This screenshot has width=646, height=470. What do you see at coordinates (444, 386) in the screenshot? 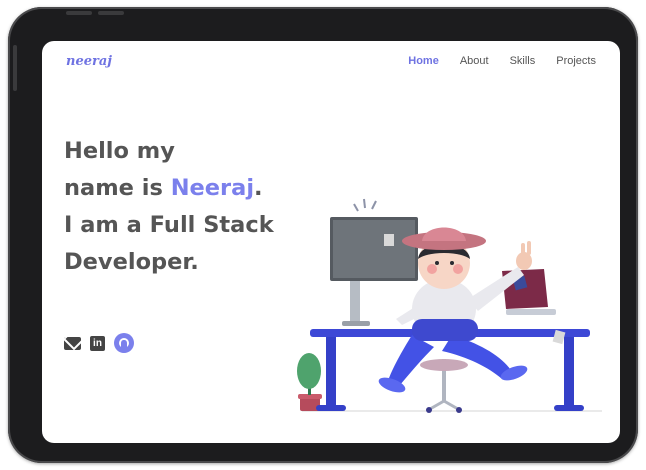
I see `chair-illustration` at bounding box center [444, 386].